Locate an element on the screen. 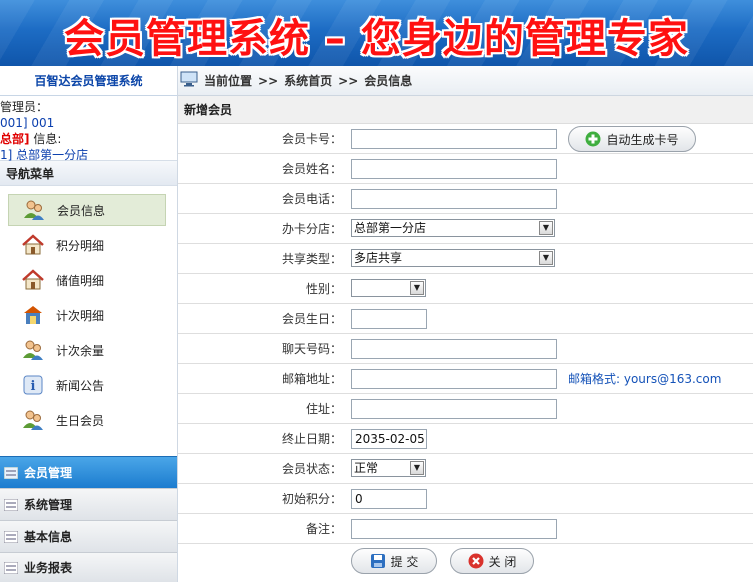  address-label: 住址： is located at coordinates (323, 409).